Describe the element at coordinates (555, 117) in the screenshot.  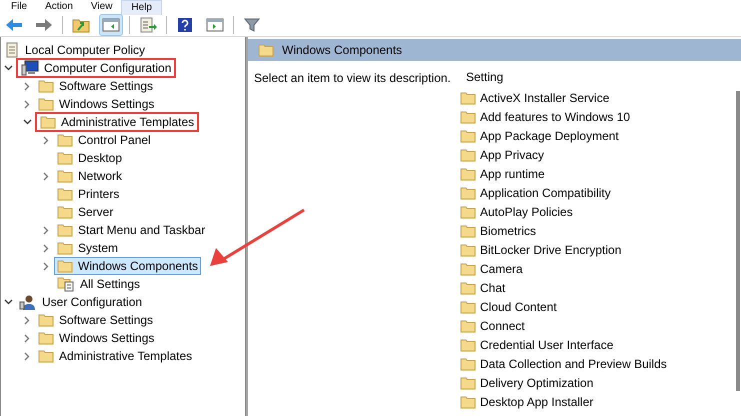
I see `setting-item: Add features to Windows 10` at that location.